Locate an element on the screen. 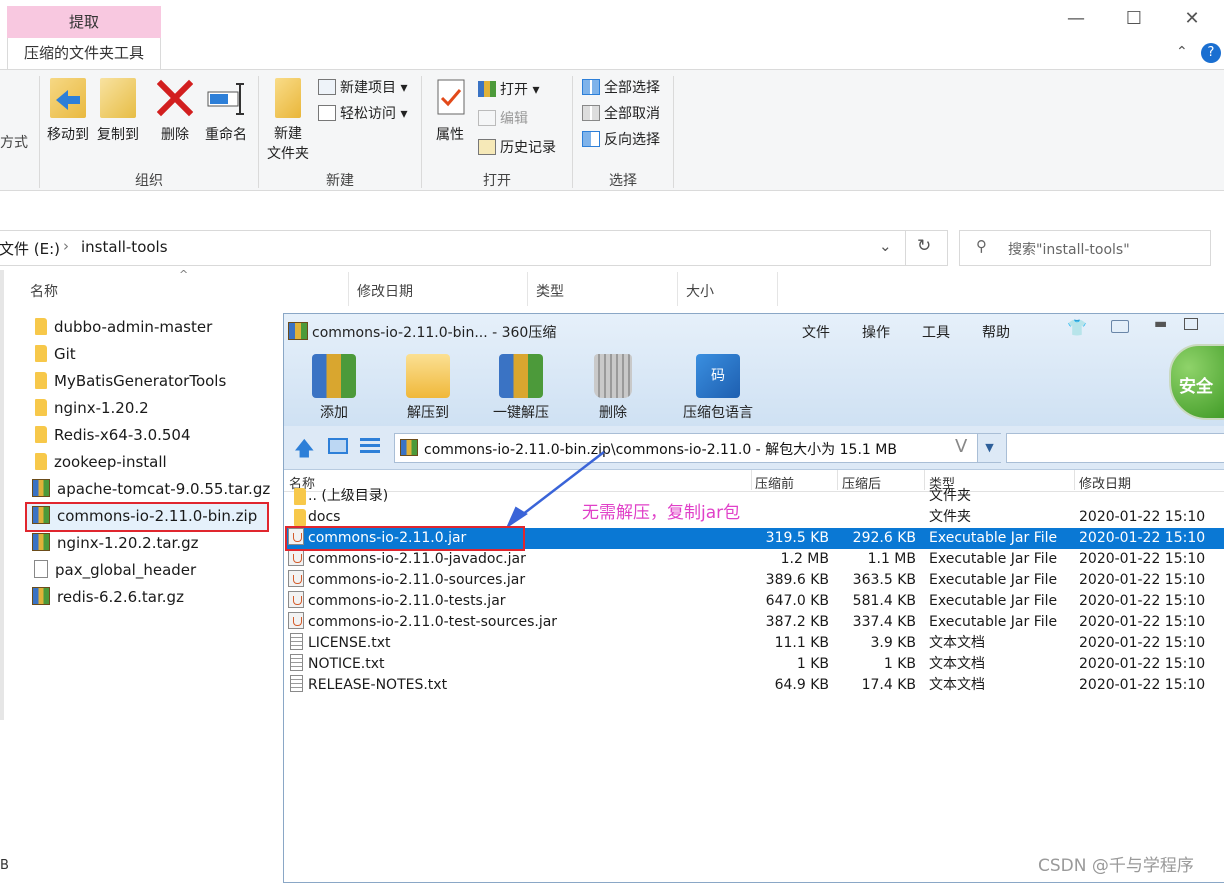 The height and width of the screenshot is (883, 1224). highlight-box-jar is located at coordinates (405, 538).